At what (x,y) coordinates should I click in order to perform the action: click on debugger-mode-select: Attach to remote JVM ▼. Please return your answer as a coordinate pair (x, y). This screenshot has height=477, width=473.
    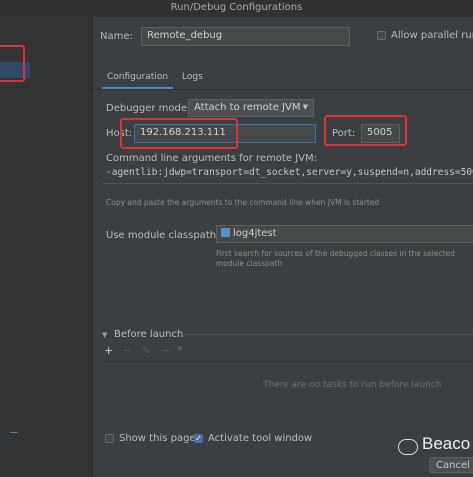
    Looking at the image, I should click on (251, 108).